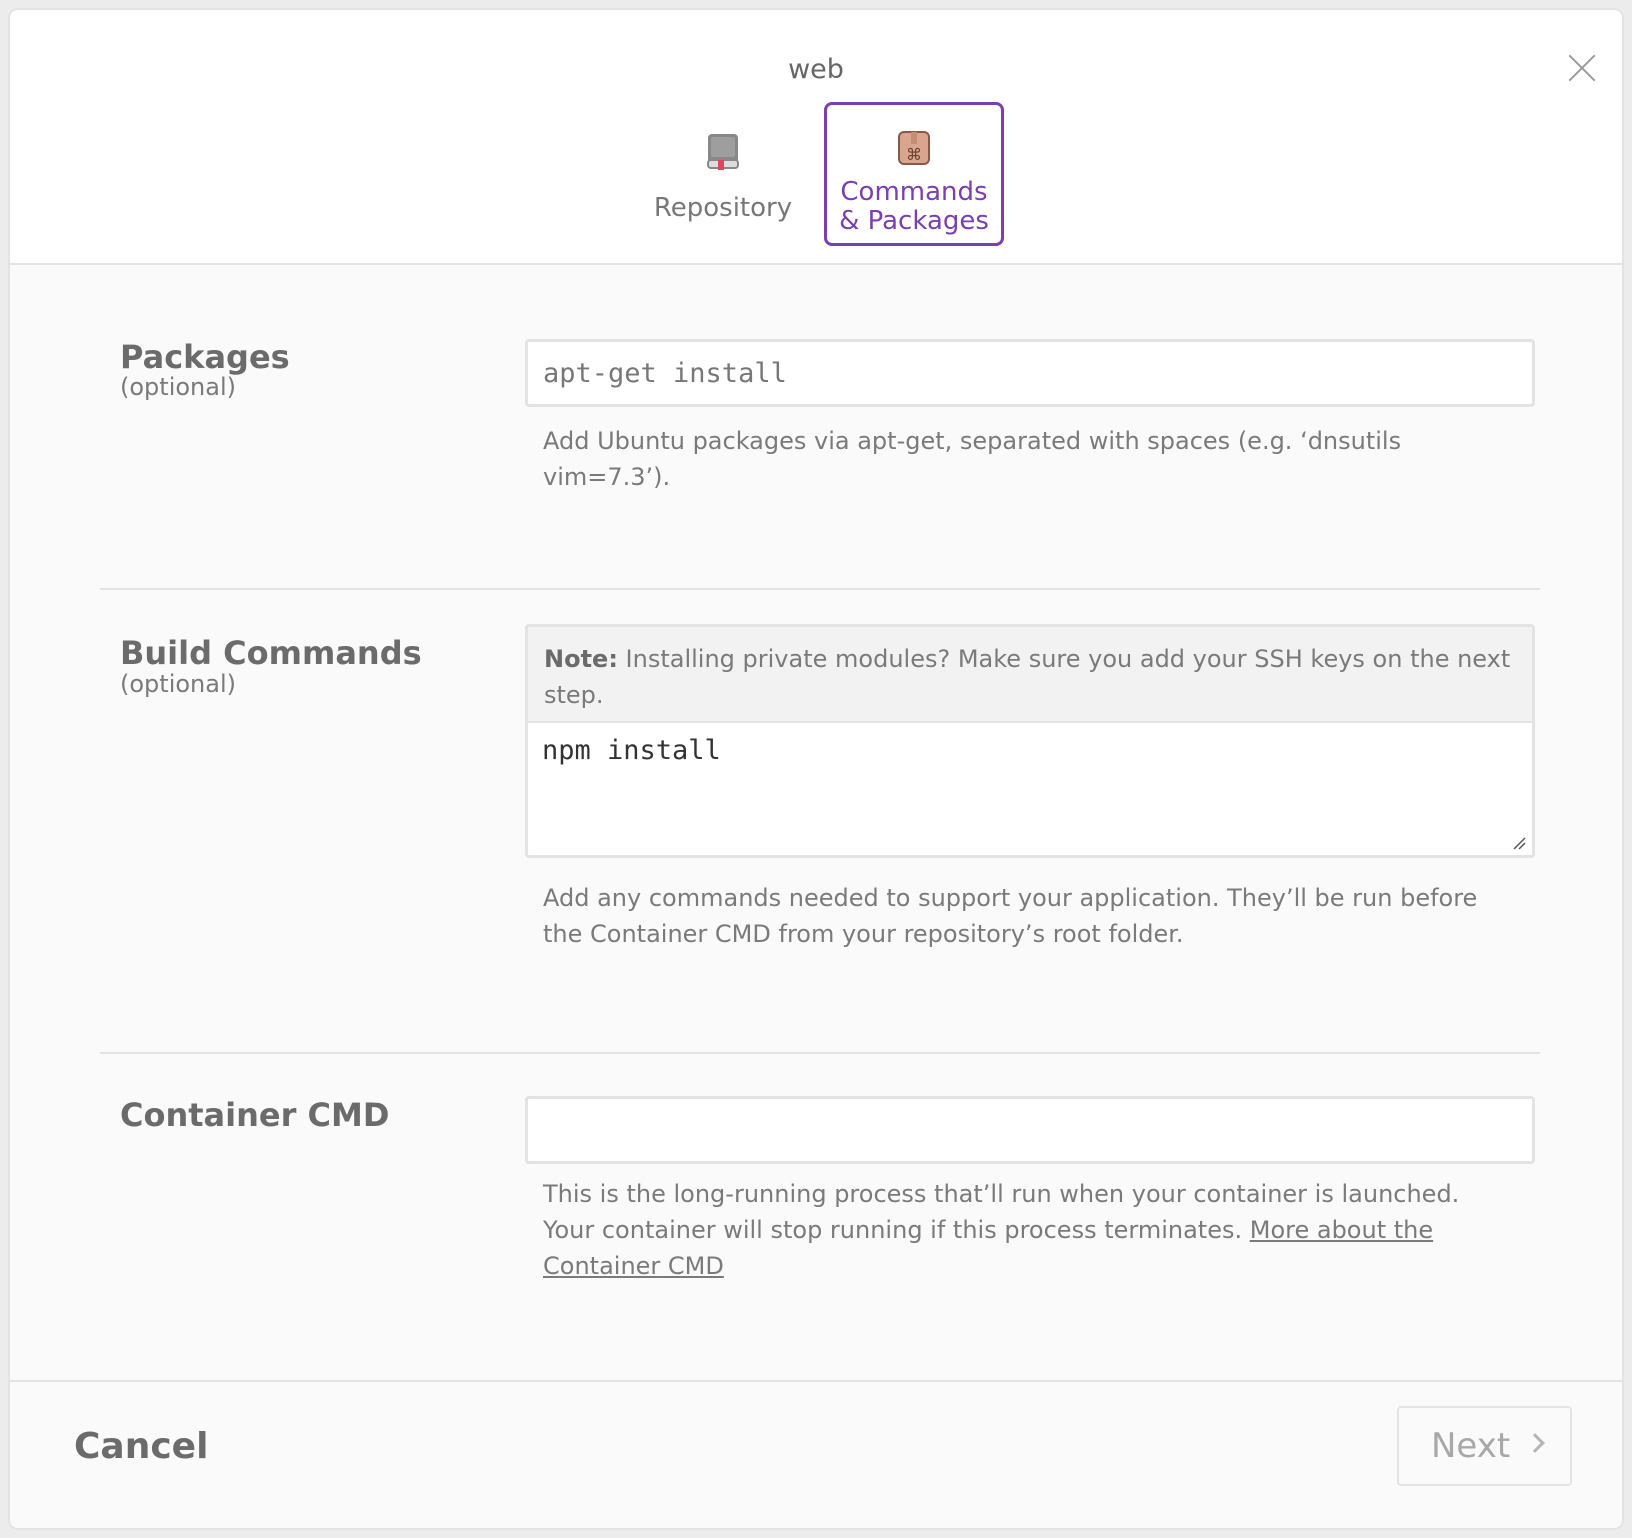 Image resolution: width=1632 pixels, height=1538 pixels. What do you see at coordinates (816, 69) in the screenshot?
I see `modal-title: web` at bounding box center [816, 69].